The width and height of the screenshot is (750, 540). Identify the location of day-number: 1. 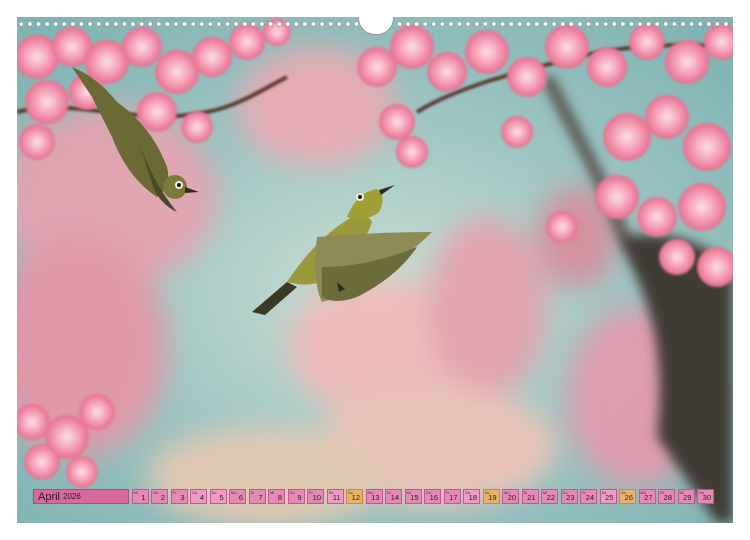
(143, 497).